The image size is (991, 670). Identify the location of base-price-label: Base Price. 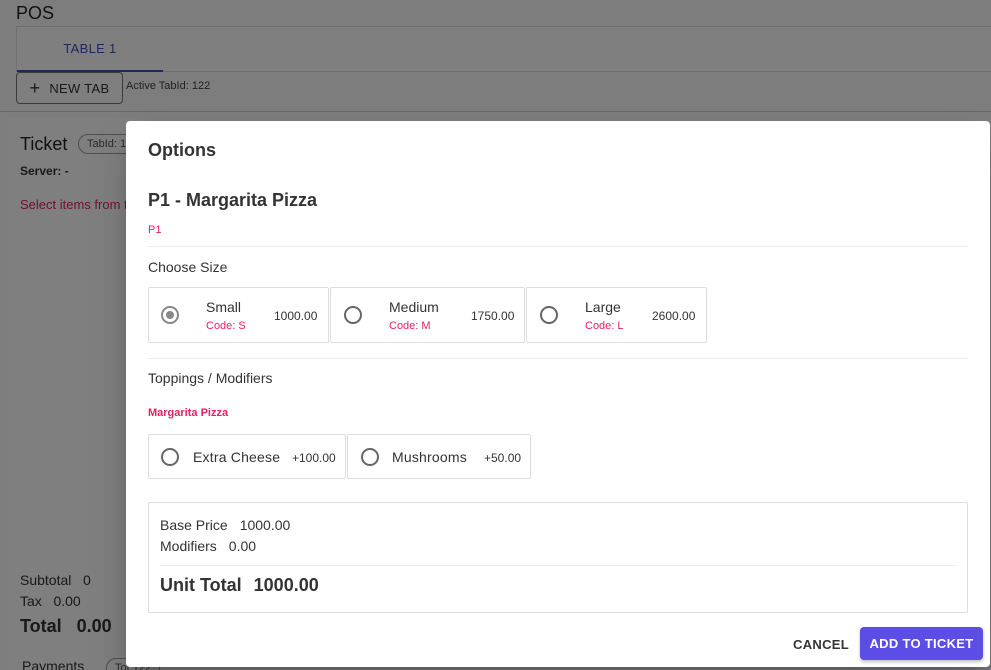
(194, 525).